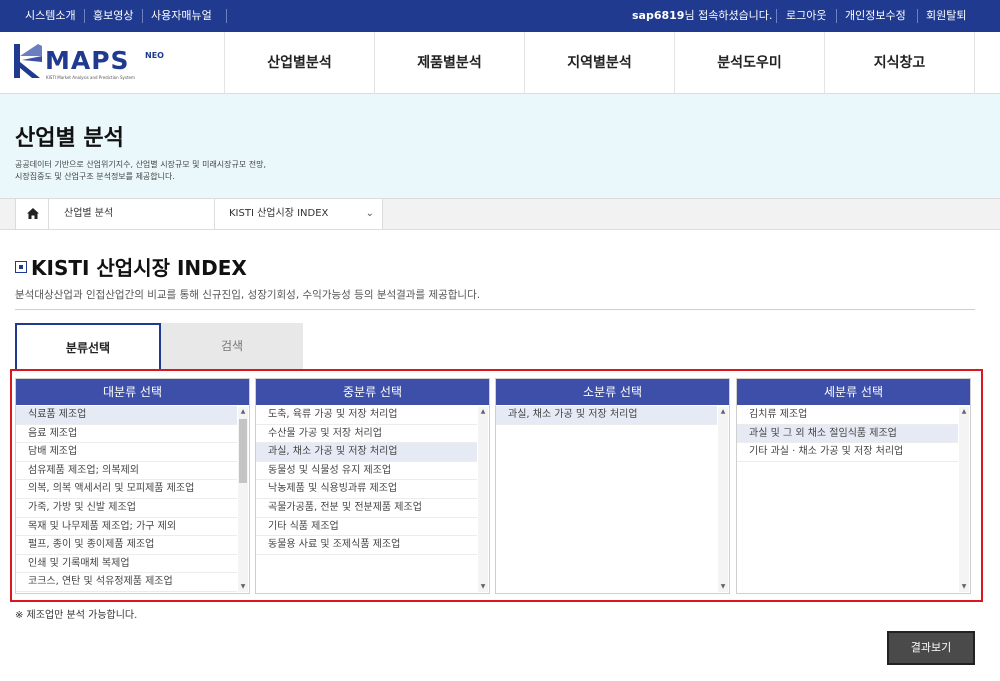 Image resolution: width=1000 pixels, height=681 pixels. I want to click on user-status: sap6819님 접속하셨습니다., so click(702, 16).